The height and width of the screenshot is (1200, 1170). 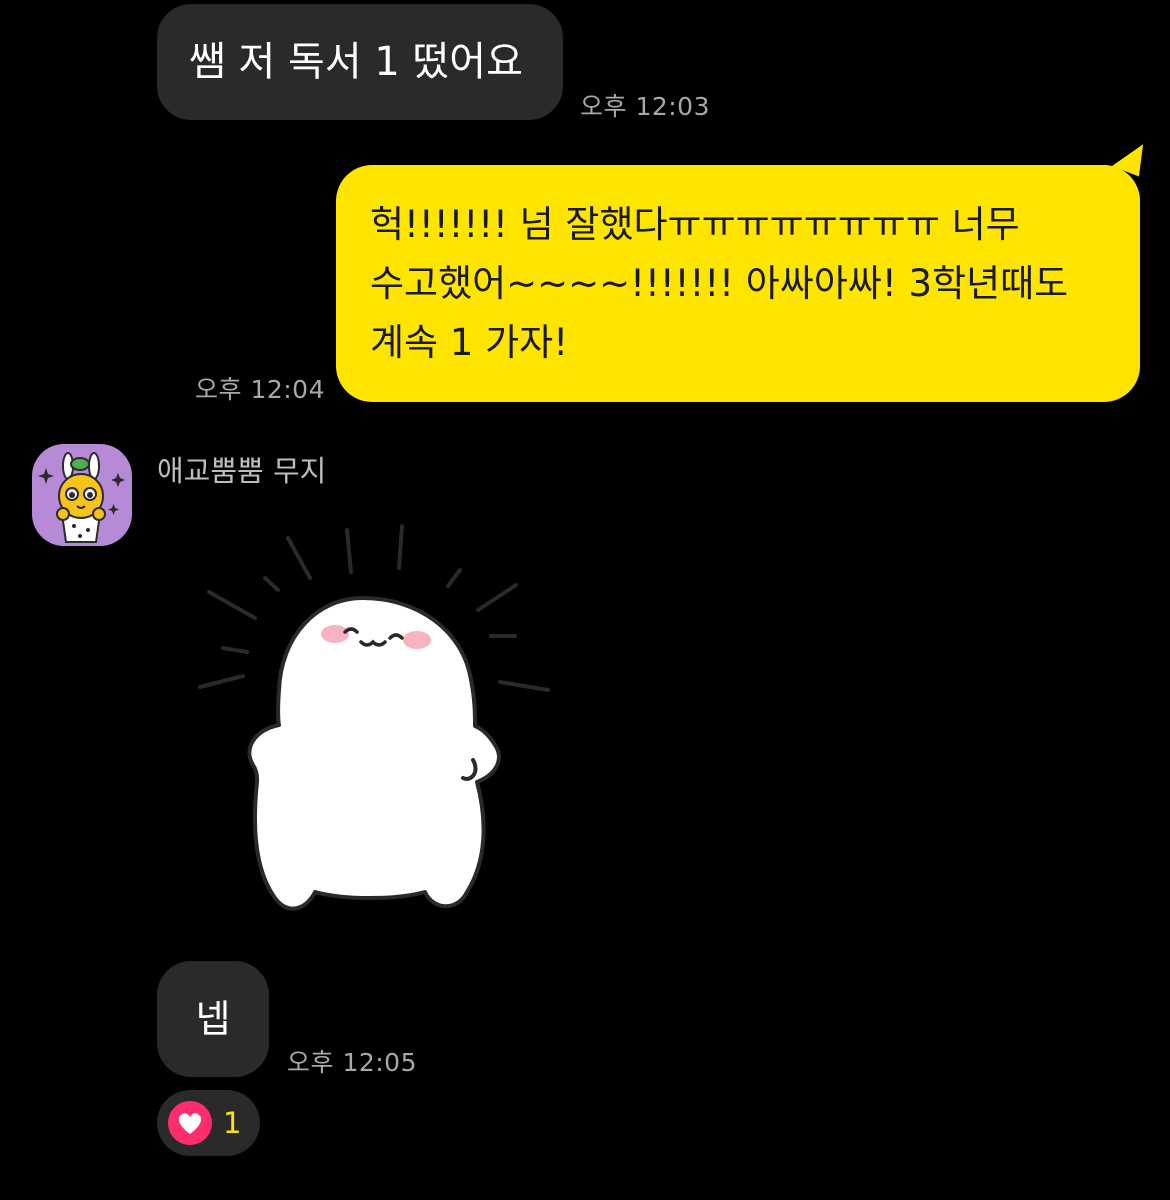 I want to click on message-timestamp: 오후 12:04, so click(x=260, y=389).